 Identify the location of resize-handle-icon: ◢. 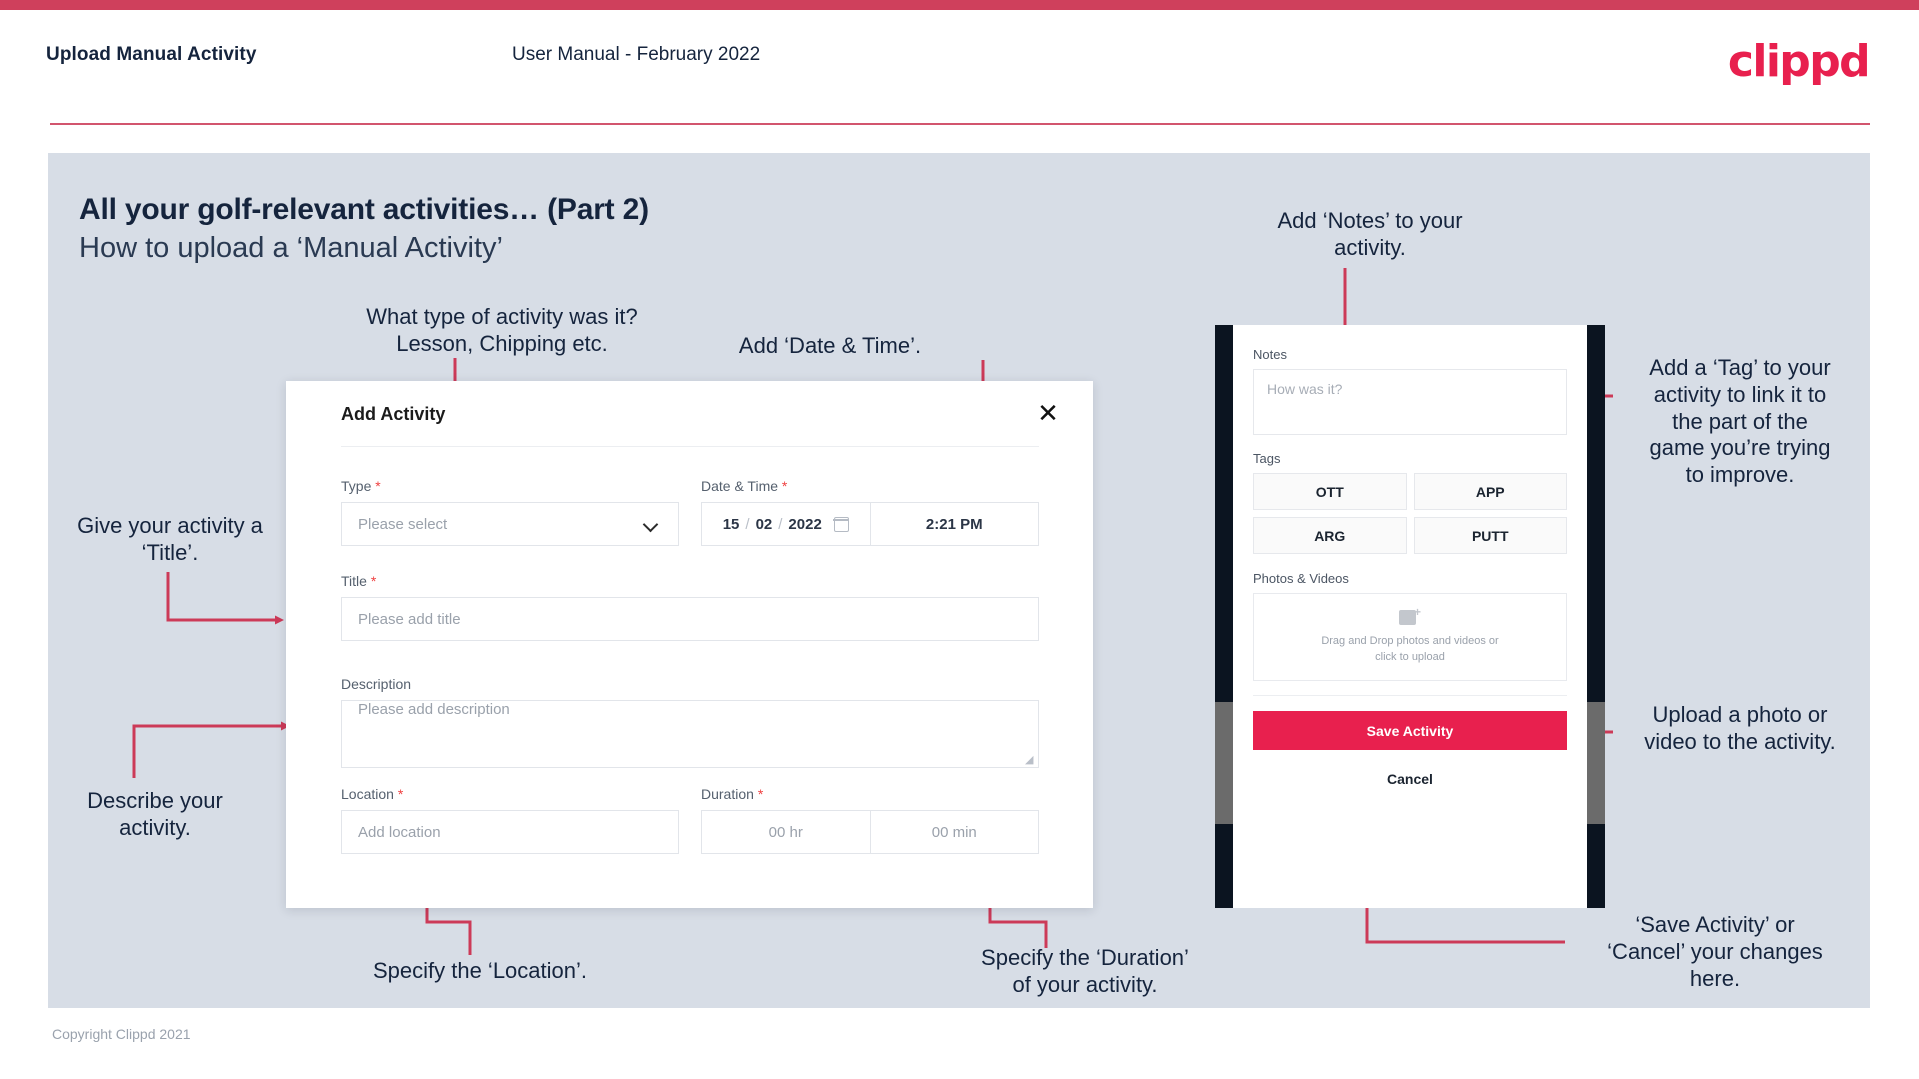
(1030, 760).